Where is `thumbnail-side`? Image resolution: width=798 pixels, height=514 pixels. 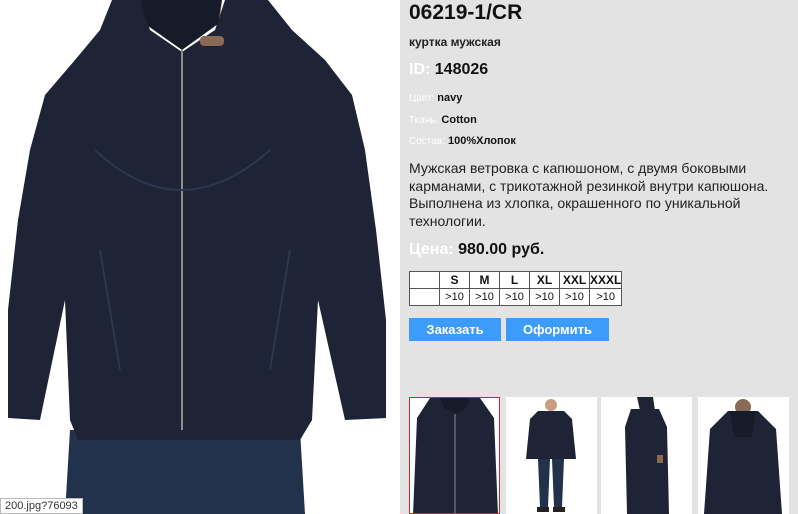
thumbnail-side is located at coordinates (646, 455).